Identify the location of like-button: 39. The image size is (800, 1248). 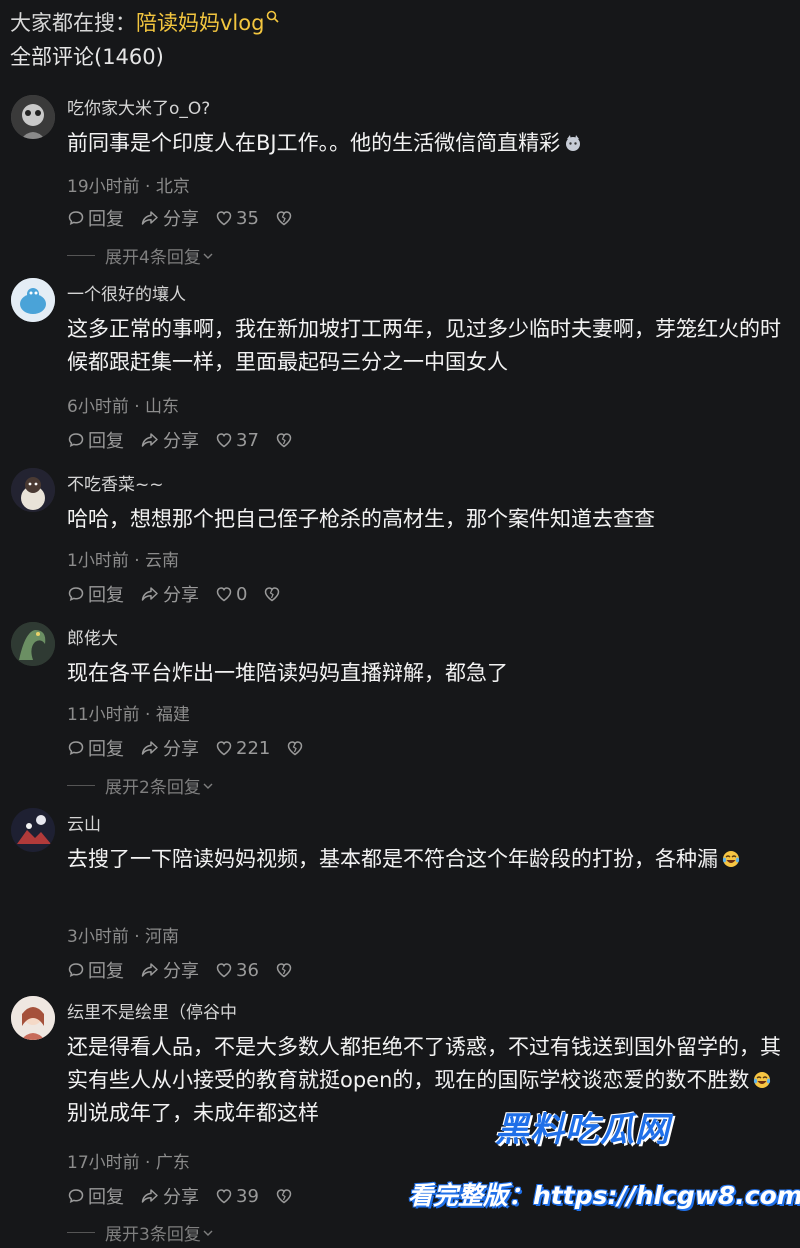
(237, 1196).